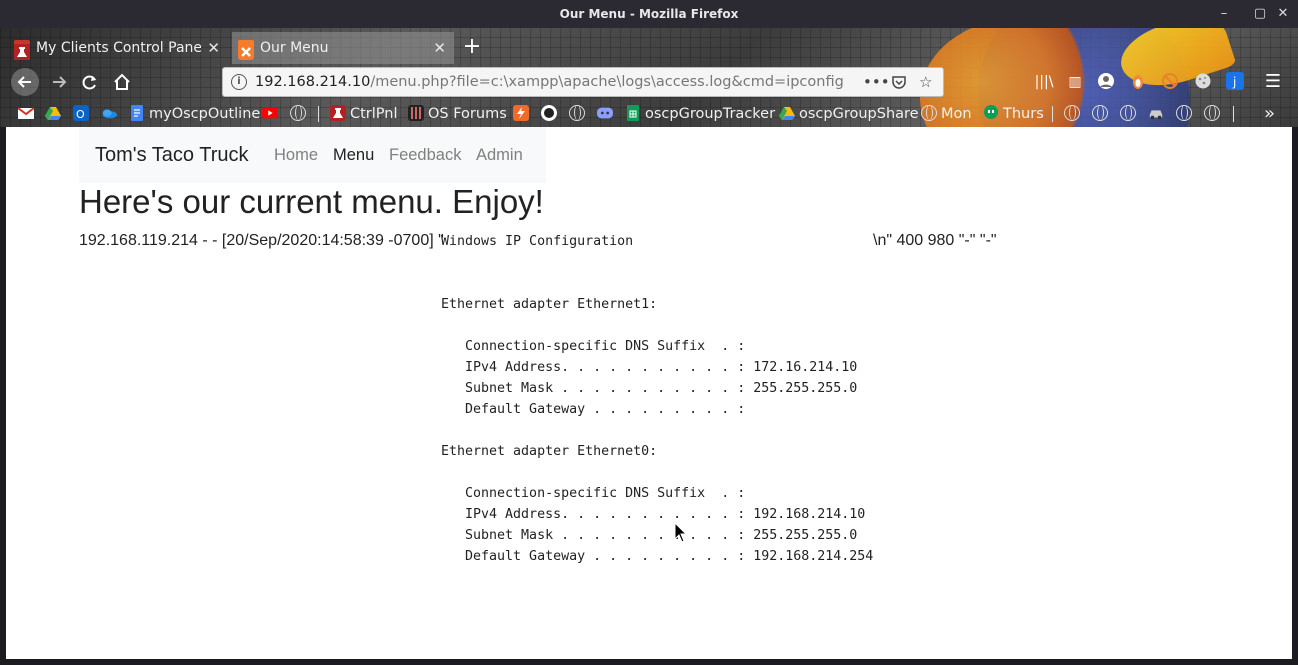  I want to click on extension-j-icon: j, so click(1235, 82).